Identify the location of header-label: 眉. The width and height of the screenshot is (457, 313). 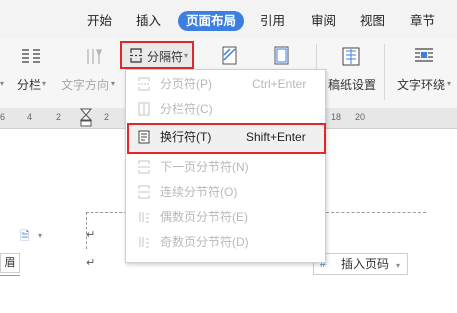
(10, 263).